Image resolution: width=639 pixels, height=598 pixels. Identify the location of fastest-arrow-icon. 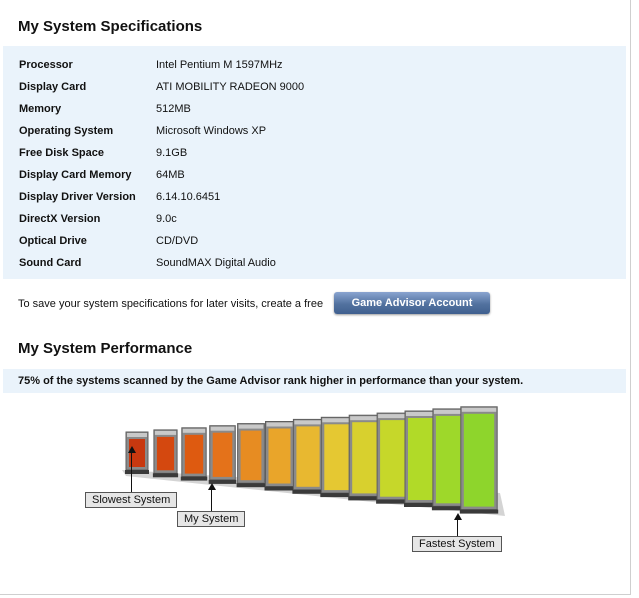
(458, 516).